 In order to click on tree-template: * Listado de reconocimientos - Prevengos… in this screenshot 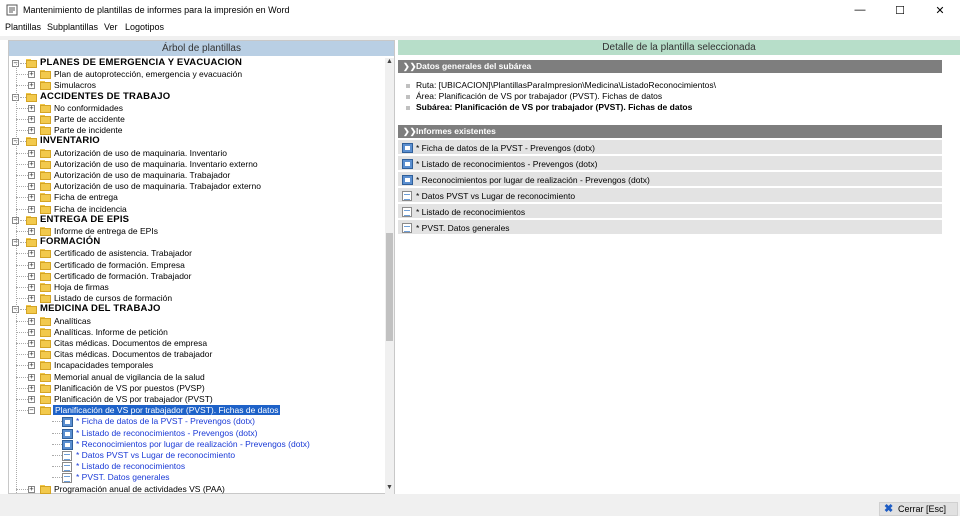, I will do `click(196, 433)`.